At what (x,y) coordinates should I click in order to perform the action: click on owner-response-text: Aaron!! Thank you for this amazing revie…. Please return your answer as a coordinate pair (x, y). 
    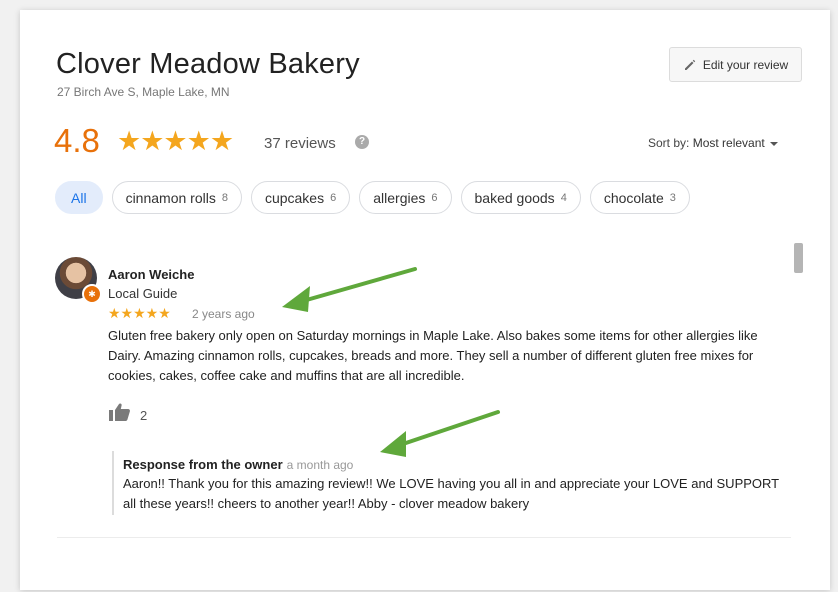
    Looking at the image, I should click on (451, 493).